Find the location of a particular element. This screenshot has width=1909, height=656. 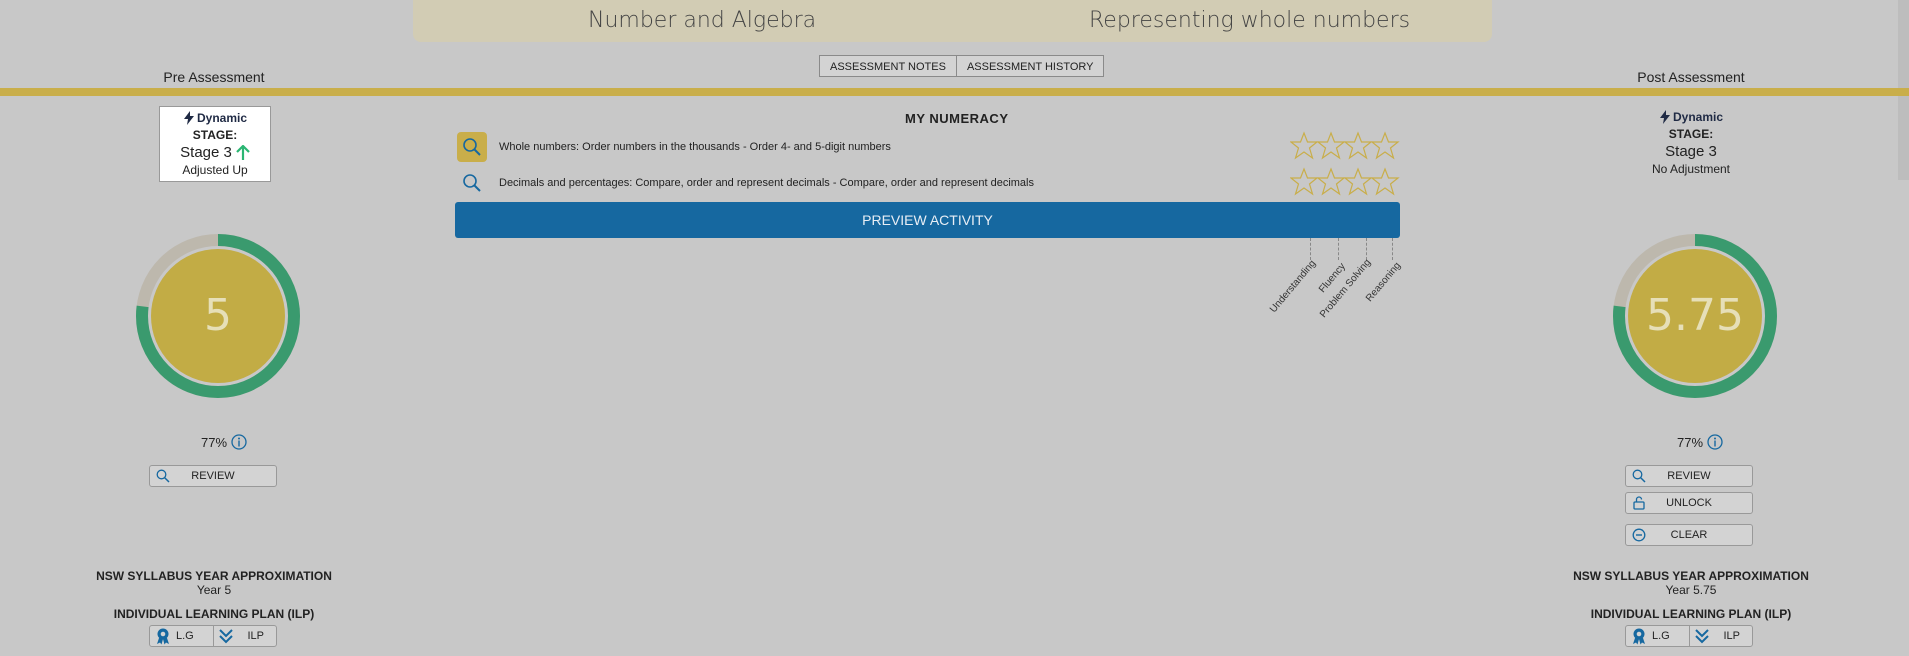

pre-review-button: REVIEW is located at coordinates (213, 476).